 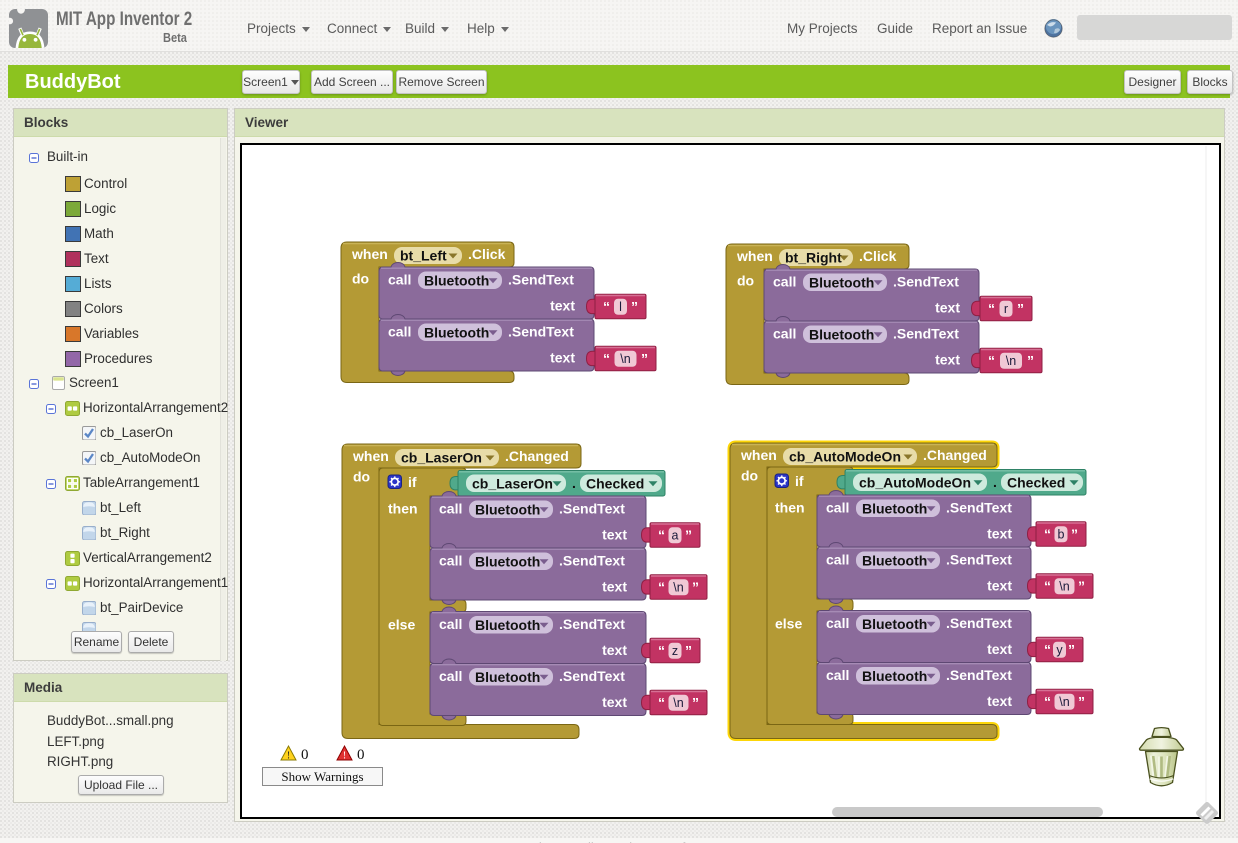 I want to click on svg-text: bt_Left, so click(x=423, y=256).